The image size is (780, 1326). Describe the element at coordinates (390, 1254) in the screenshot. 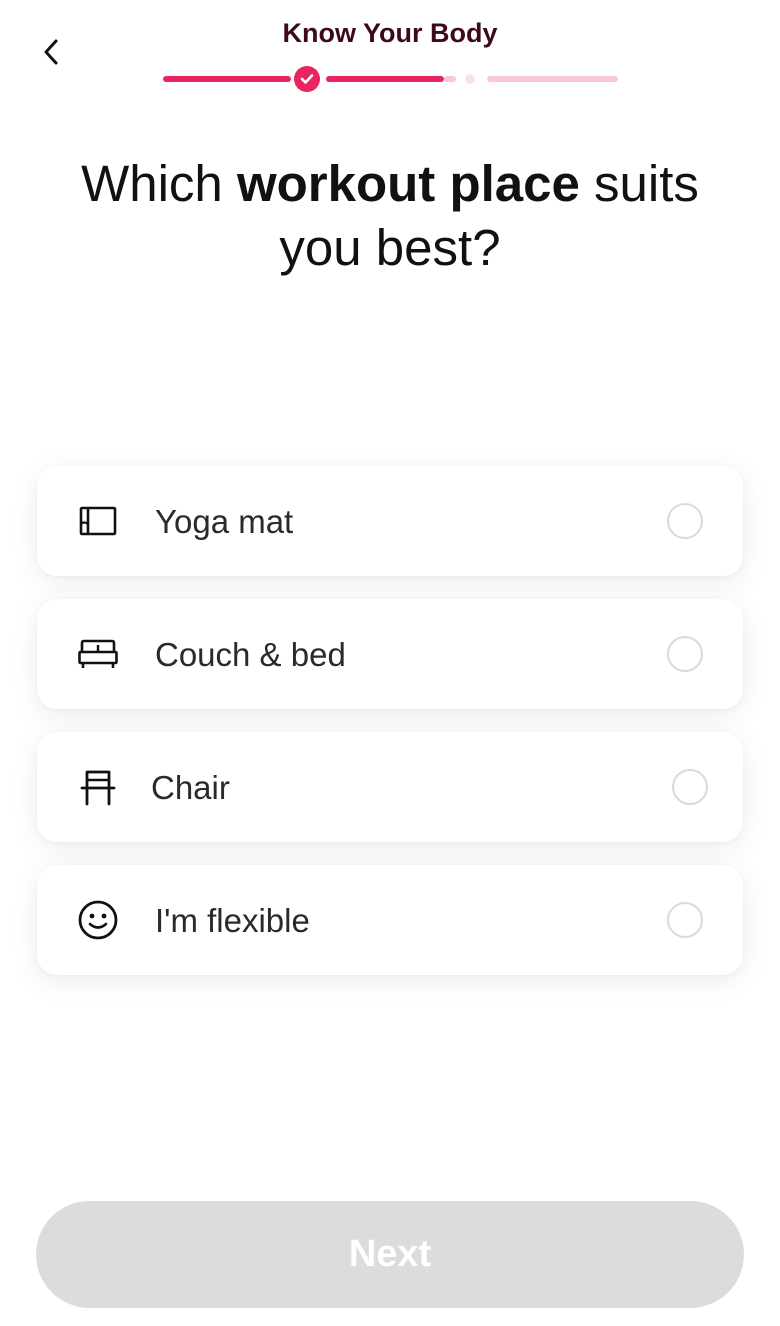

I see `next-button: Next` at that location.